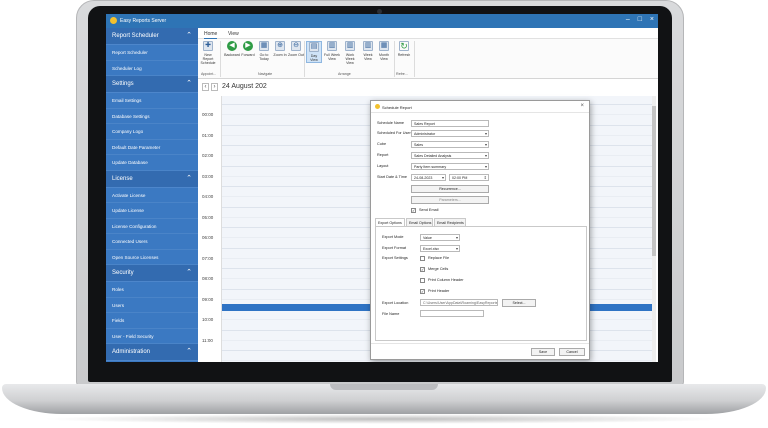  What do you see at coordinates (439, 291) in the screenshot?
I see `print-header-label: Print Header` at bounding box center [439, 291].